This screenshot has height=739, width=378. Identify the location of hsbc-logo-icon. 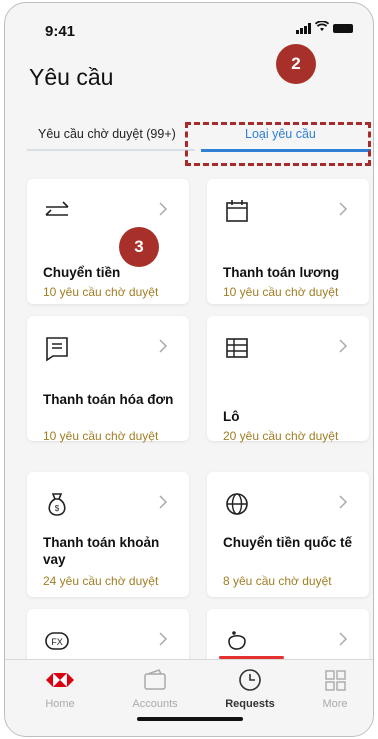
(60, 680).